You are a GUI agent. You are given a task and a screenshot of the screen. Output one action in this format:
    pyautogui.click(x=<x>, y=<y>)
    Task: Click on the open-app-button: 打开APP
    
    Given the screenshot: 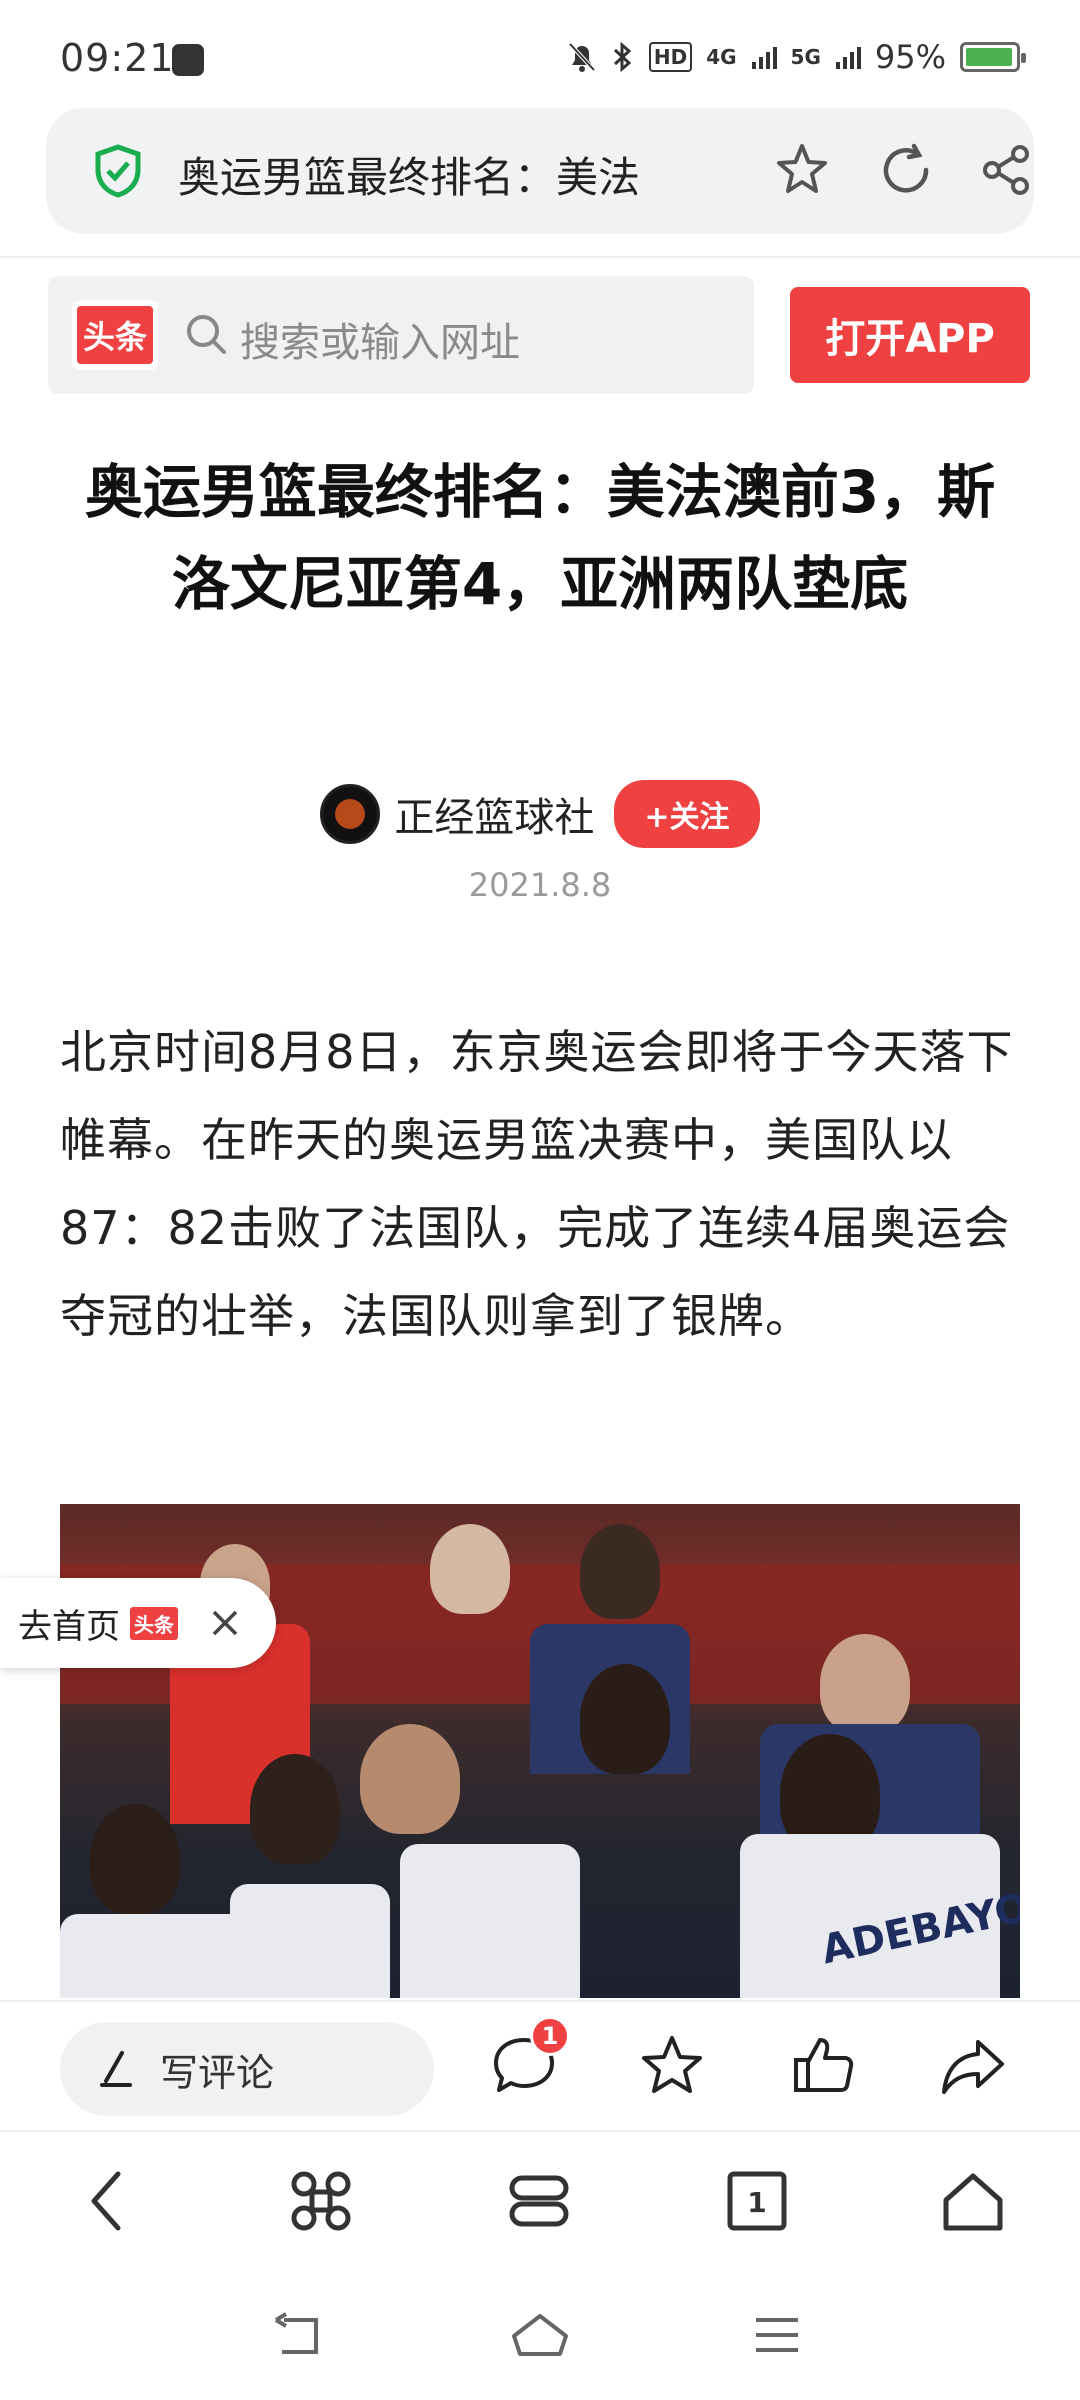 What is the action you would take?
    pyautogui.click(x=910, y=335)
    